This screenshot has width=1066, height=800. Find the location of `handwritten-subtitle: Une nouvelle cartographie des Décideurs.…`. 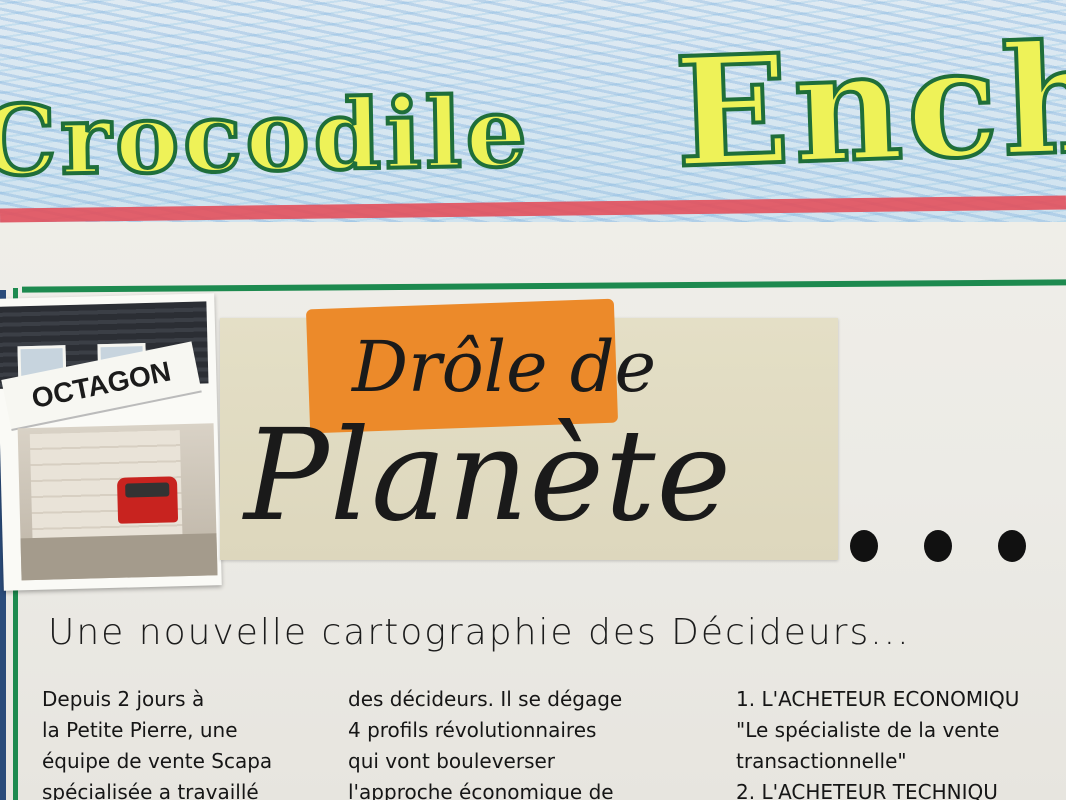

handwritten-subtitle: Une nouvelle cartographie des Décideurs.… is located at coordinates (479, 632).